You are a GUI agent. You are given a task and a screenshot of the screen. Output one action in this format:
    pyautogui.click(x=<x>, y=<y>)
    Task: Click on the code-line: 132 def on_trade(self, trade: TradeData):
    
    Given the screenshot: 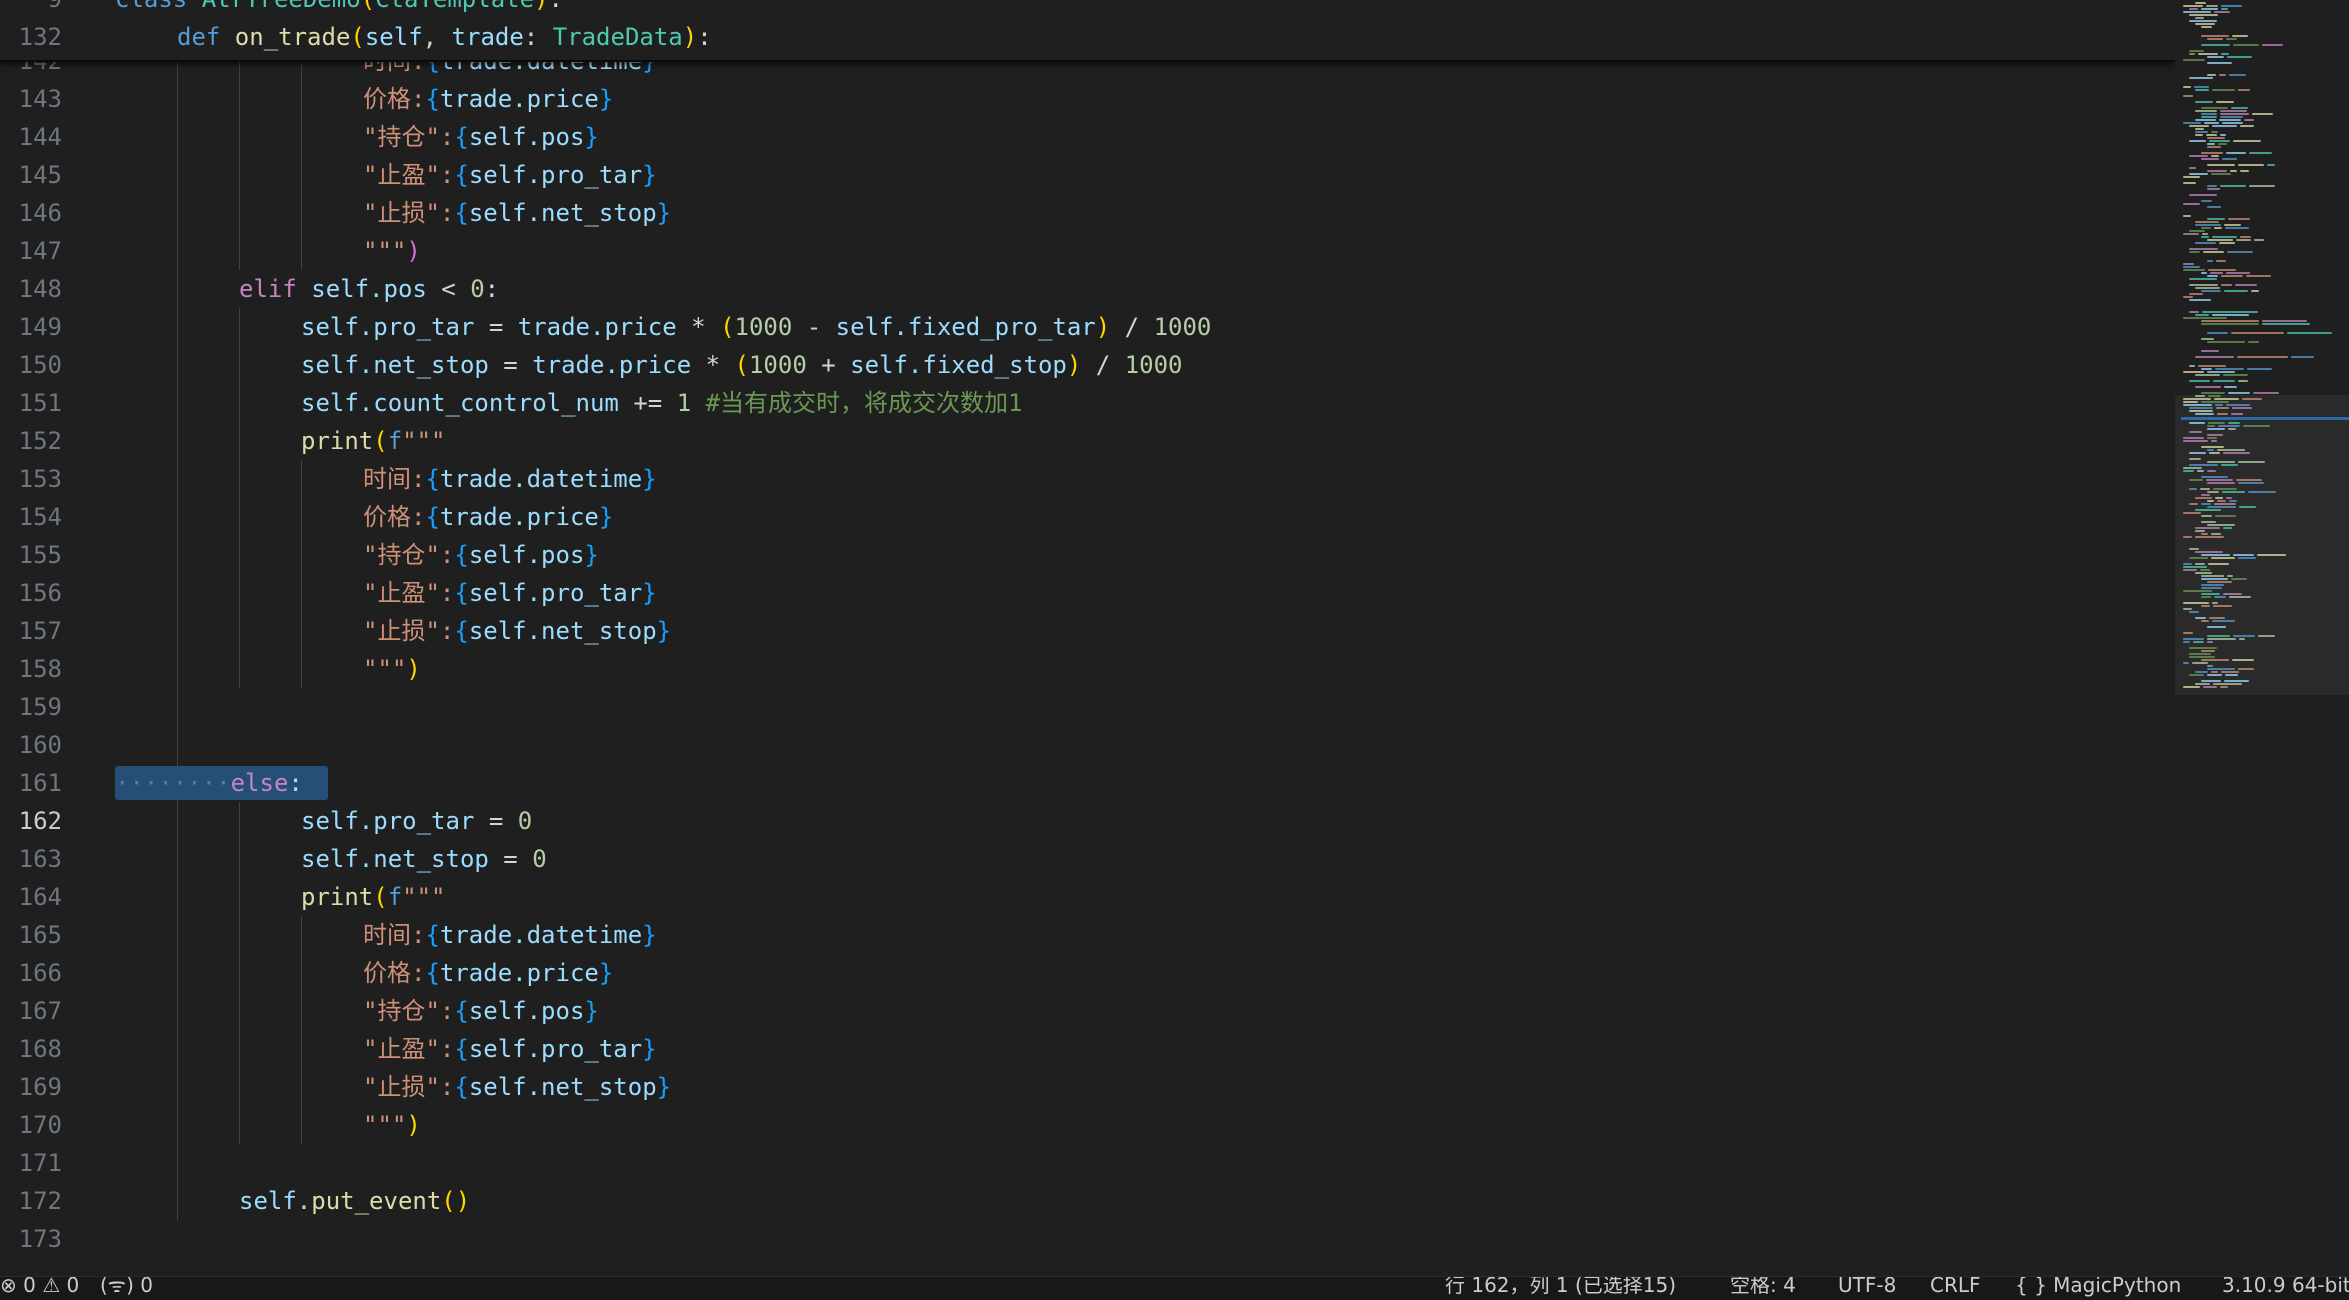 What is the action you would take?
    pyautogui.click(x=1087, y=37)
    